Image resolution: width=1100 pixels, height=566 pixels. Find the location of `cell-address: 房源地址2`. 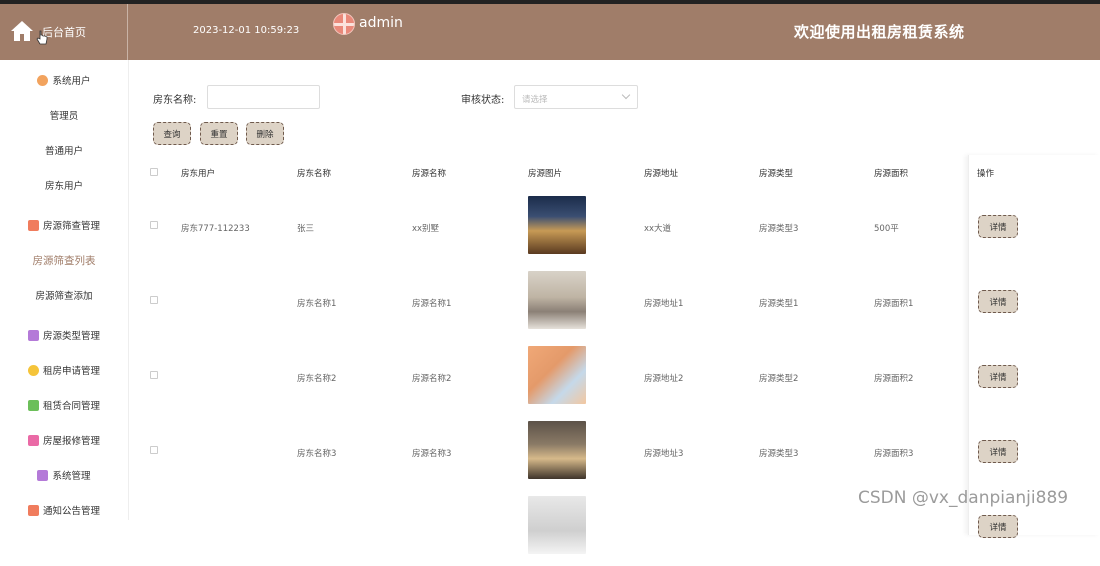

cell-address: 房源地址2 is located at coordinates (664, 379).